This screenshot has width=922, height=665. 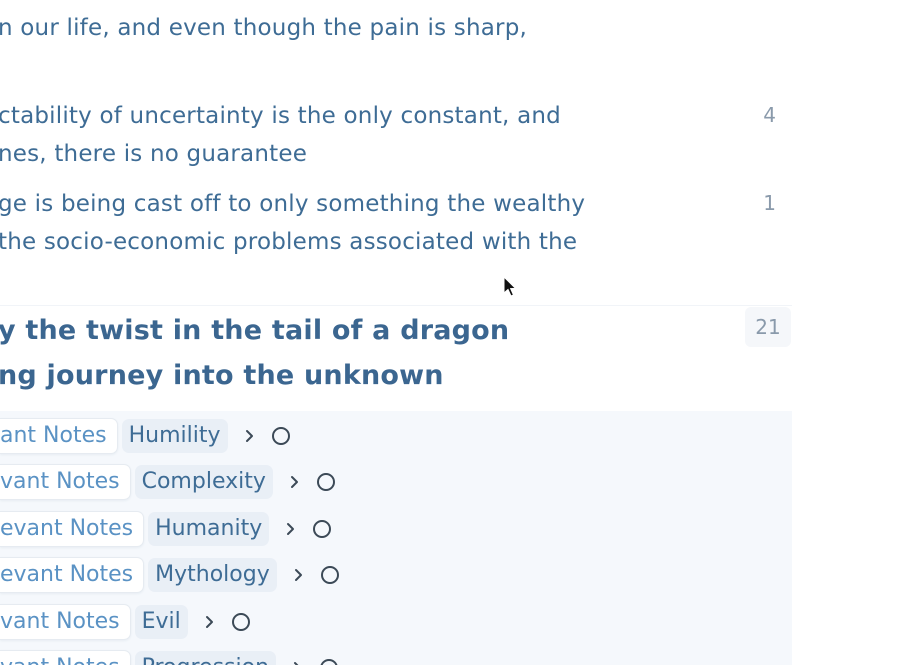 I want to click on topic-heading: y the twist in the tail of a dragon, so click(x=254, y=330).